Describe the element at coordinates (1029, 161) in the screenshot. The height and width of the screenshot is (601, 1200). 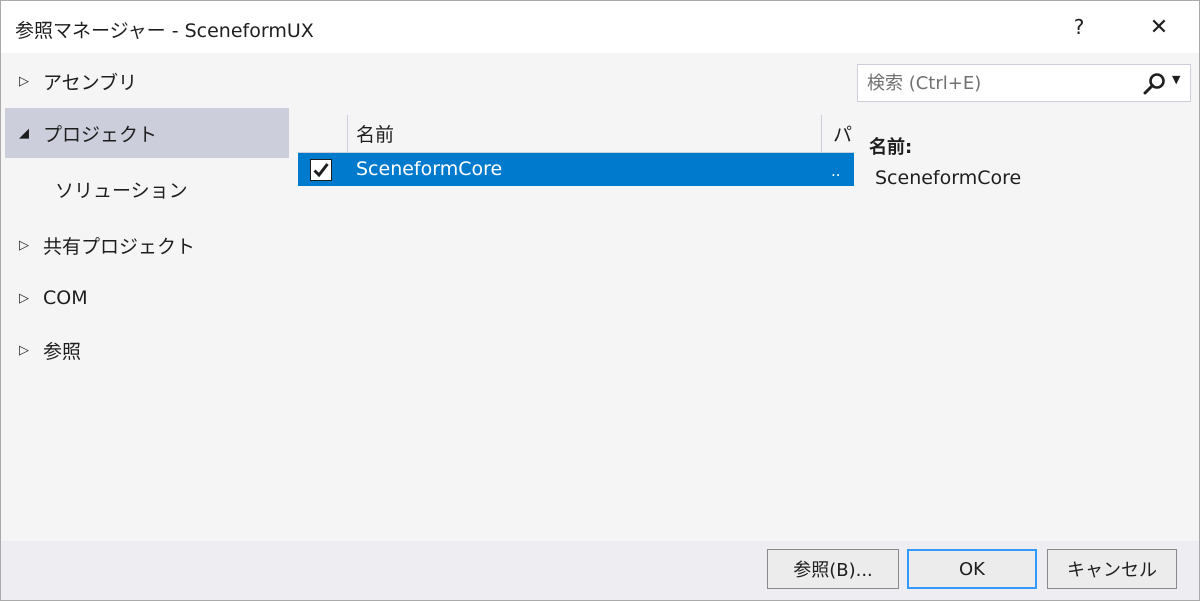
I see `details-panel: 名前: SceneformCore` at that location.